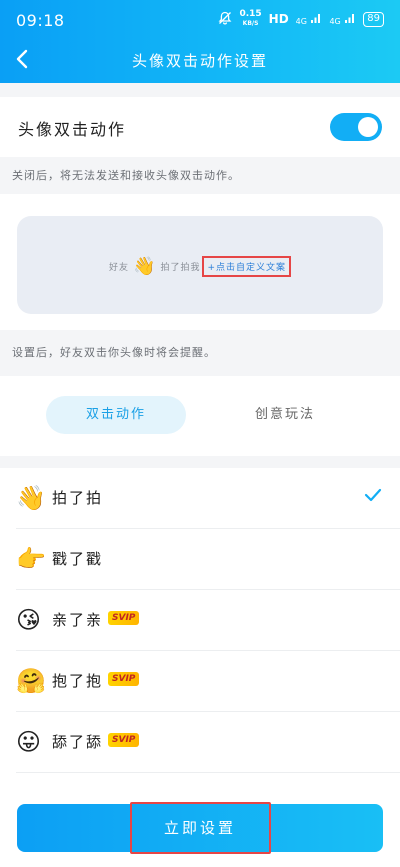 This screenshot has height=867, width=400. I want to click on page-title: 头像双击动作设置, so click(199, 61).